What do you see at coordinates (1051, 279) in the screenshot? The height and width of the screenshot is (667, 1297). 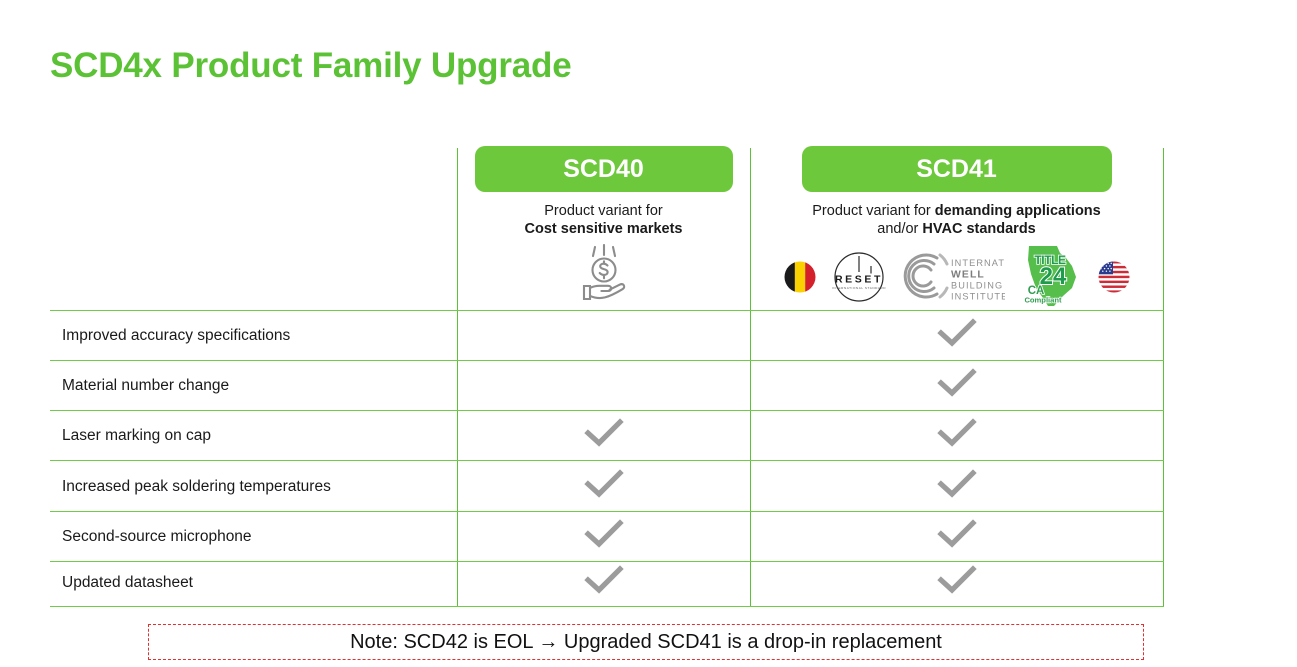 I see `title-24-ca-compliant-badge: TITLE 24 CA Compliant` at bounding box center [1051, 279].